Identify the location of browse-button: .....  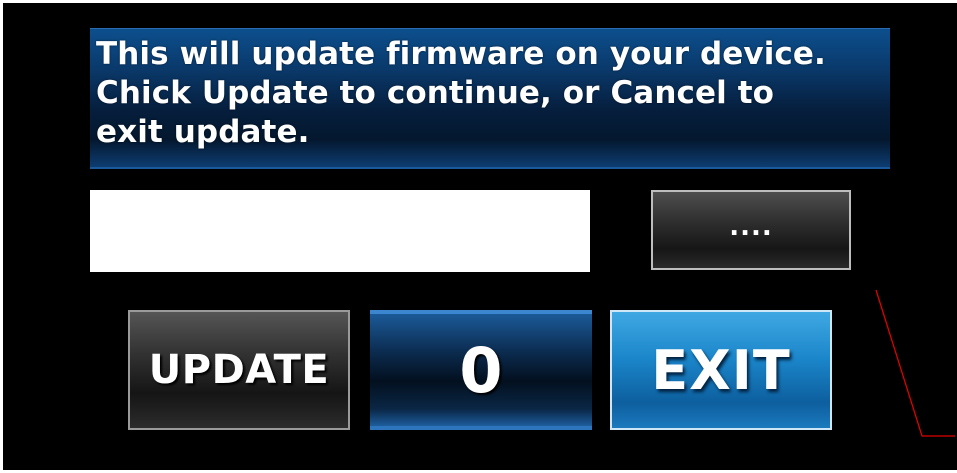
(751, 230).